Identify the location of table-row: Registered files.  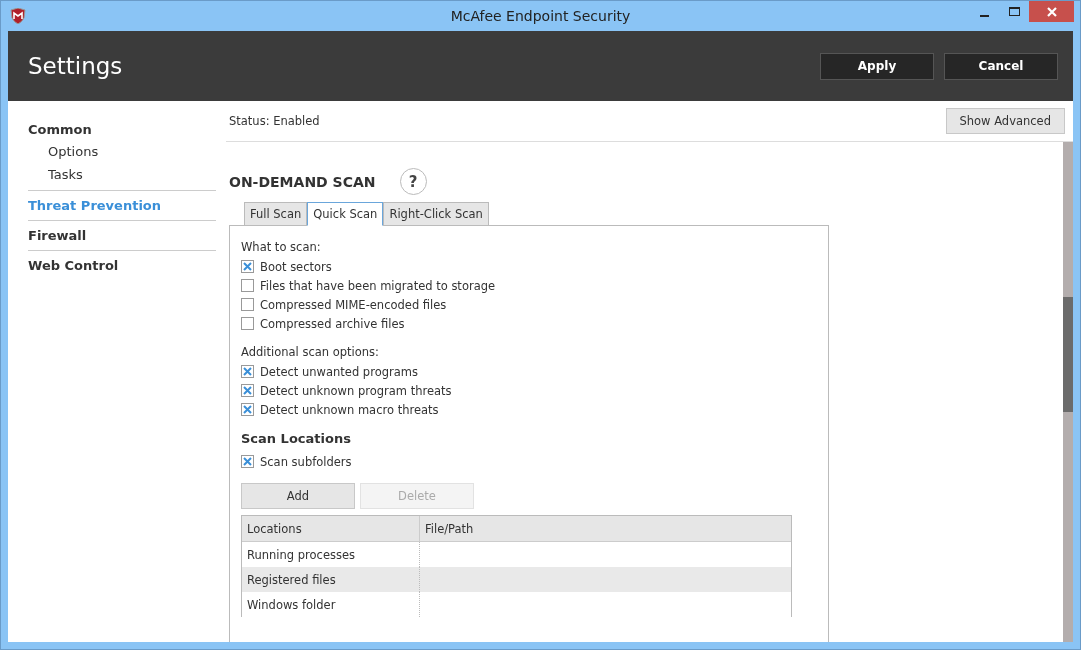
(516, 579).